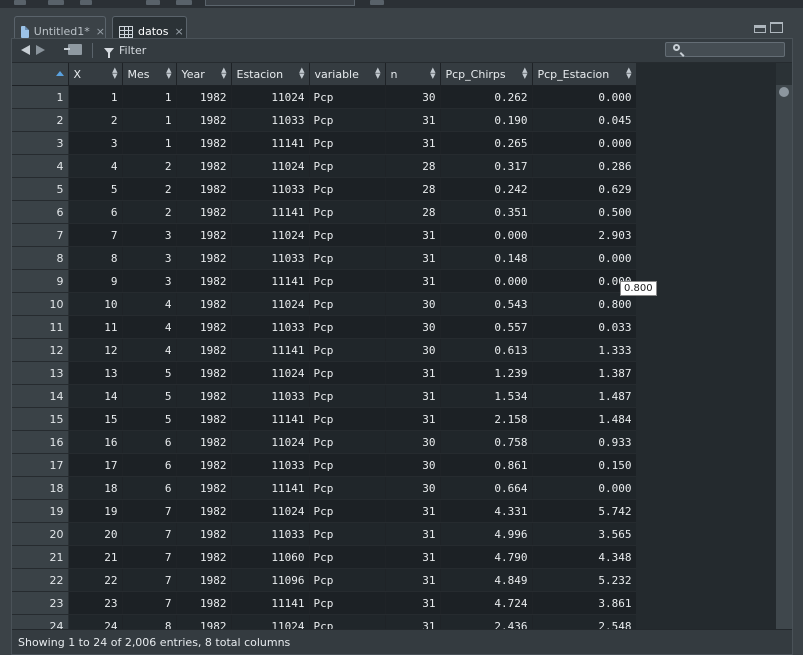 The height and width of the screenshot is (655, 803). Describe the element at coordinates (784, 92) in the screenshot. I see `scrollbar-thumb` at that location.